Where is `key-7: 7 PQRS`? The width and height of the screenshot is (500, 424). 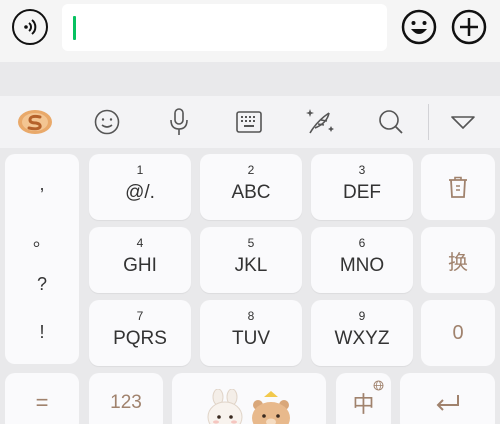 key-7: 7 PQRS is located at coordinates (140, 333).